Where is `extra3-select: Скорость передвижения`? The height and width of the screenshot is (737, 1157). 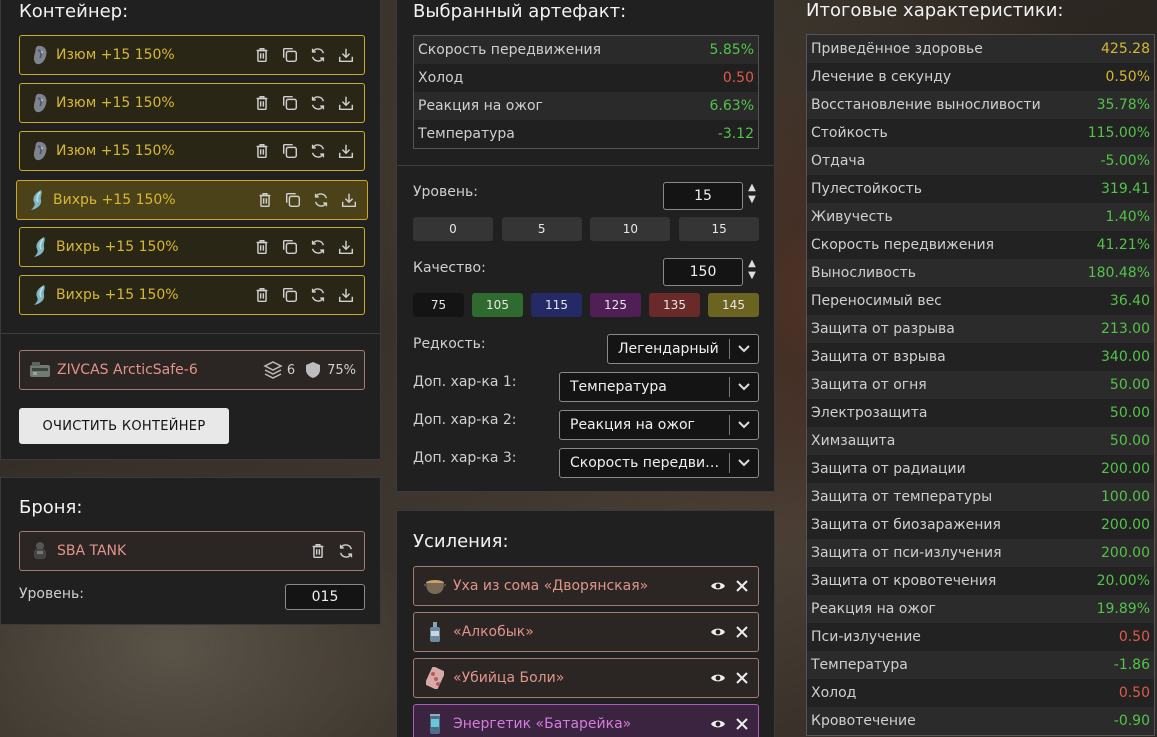
extra3-select: Скорость передвижения is located at coordinates (659, 463).